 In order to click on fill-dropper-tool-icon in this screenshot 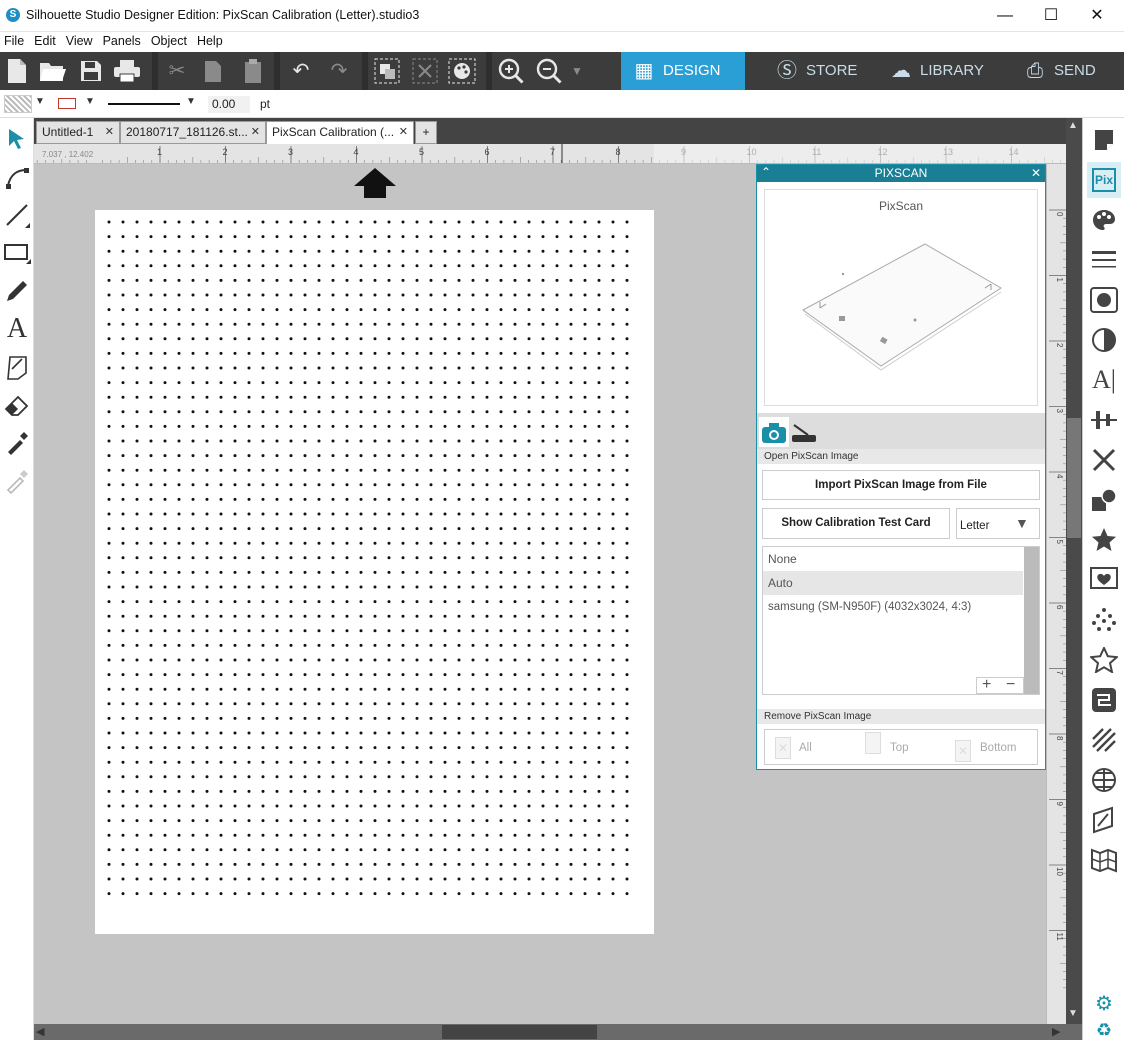, I will do `click(17, 481)`.